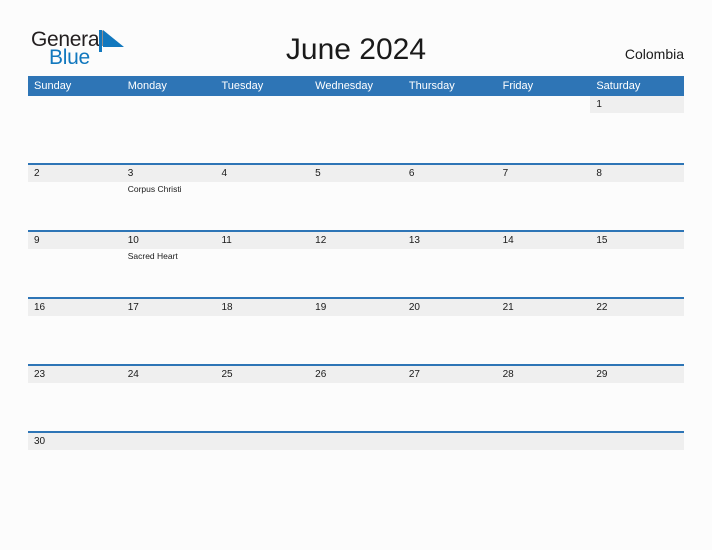 The height and width of the screenshot is (550, 712). What do you see at coordinates (75, 441) in the screenshot?
I see `day-number-30: 30` at bounding box center [75, 441].